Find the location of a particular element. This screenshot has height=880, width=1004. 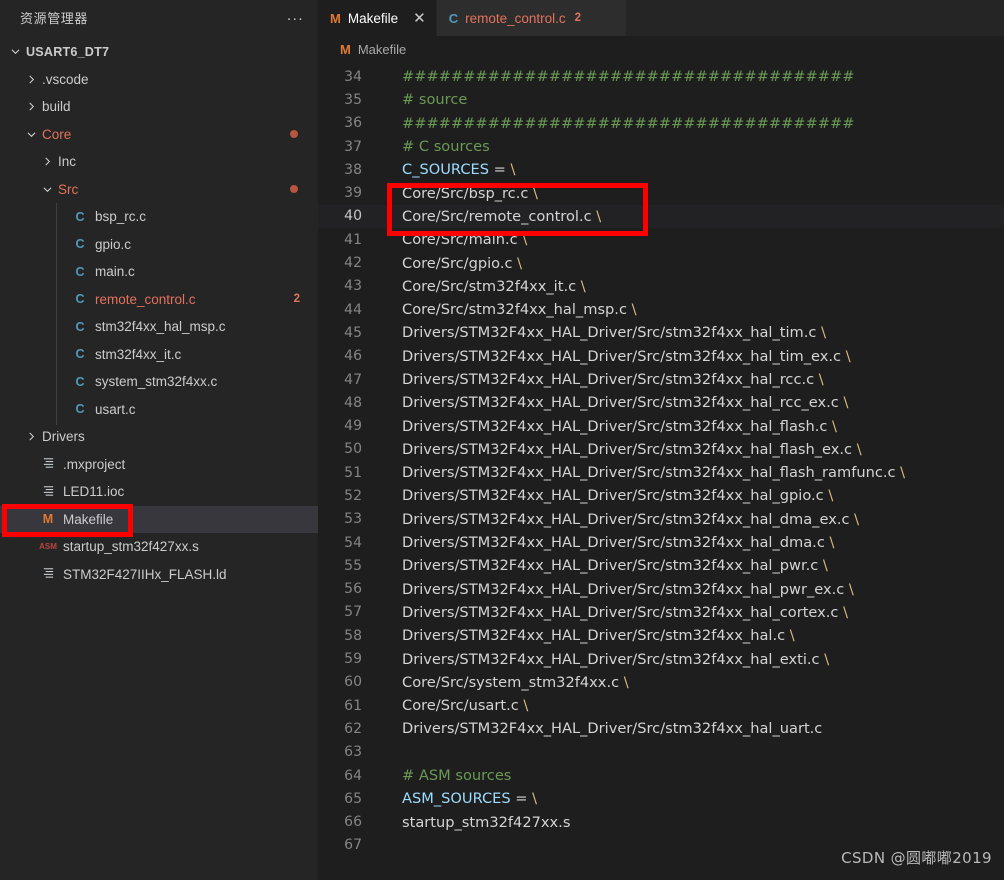

tree-item-vscode: .vscode is located at coordinates (159, 80).